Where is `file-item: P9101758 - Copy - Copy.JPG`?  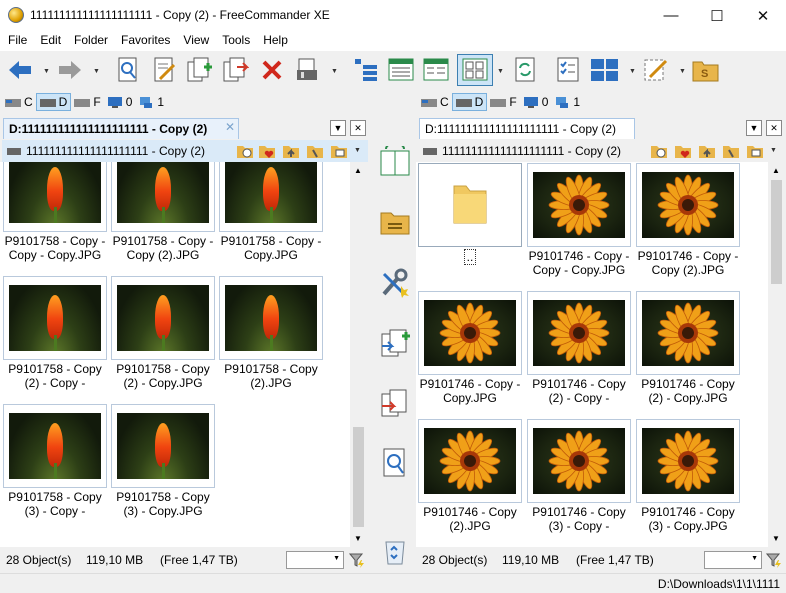
file-item: P9101758 - Copy - Copy.JPG is located at coordinates (271, 218).